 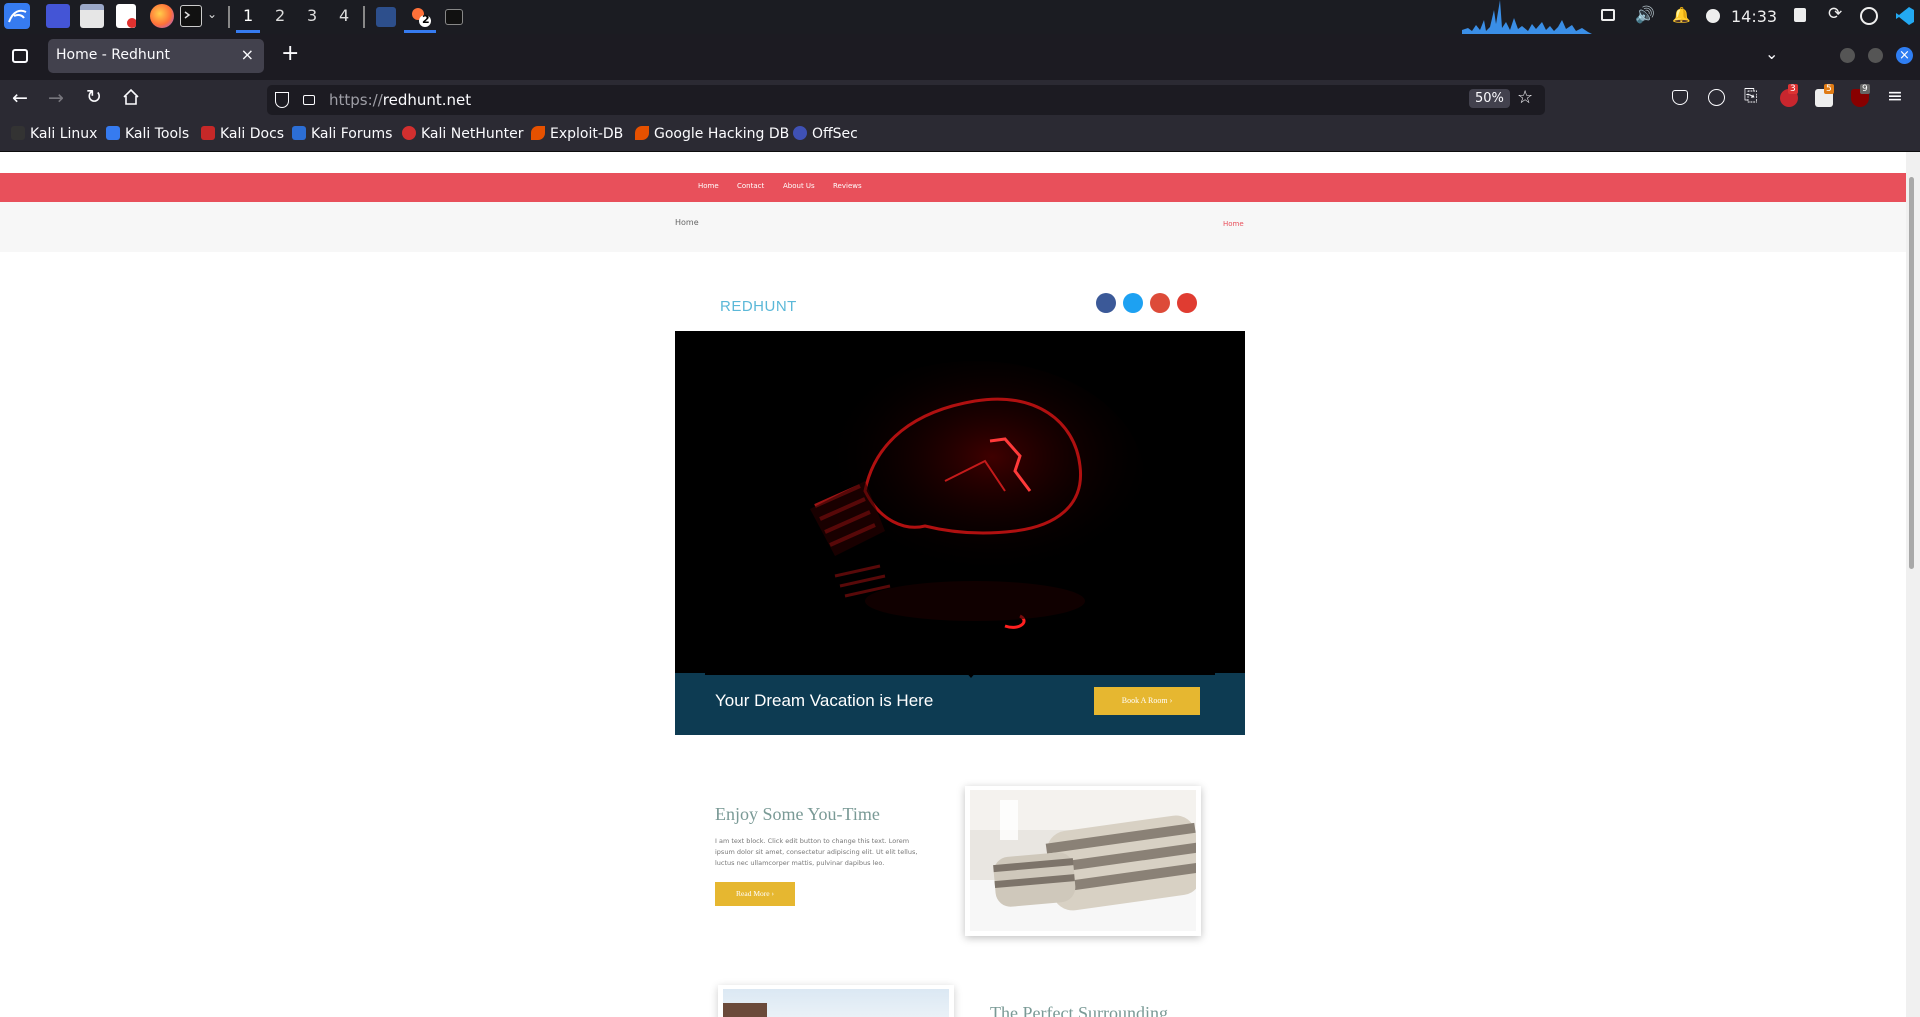 I want to click on close-window-button: ×, so click(x=1904, y=55).